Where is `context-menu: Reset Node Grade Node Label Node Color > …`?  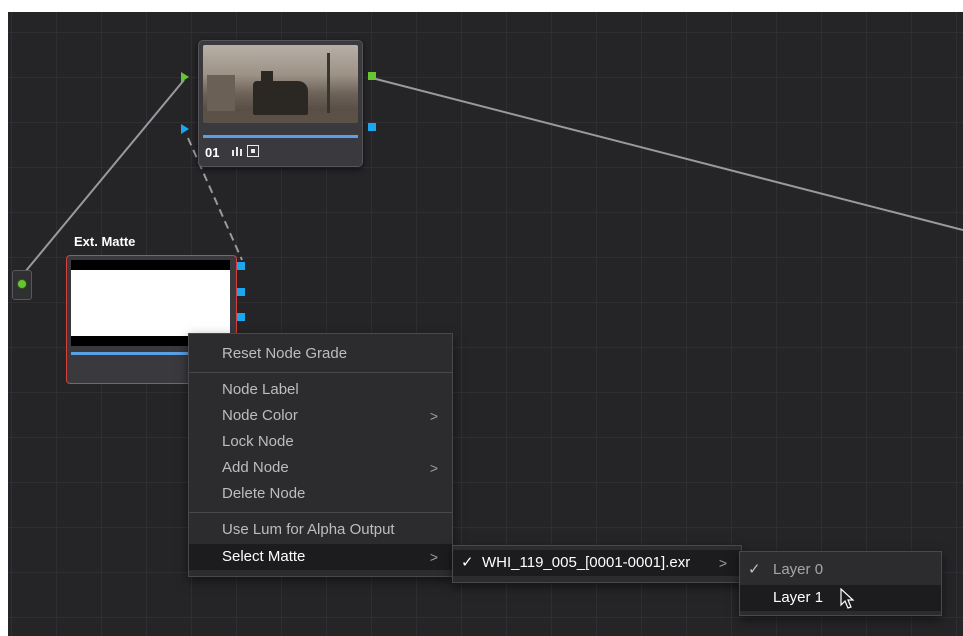
context-menu: Reset Node Grade Node Label Node Color > … is located at coordinates (320, 455).